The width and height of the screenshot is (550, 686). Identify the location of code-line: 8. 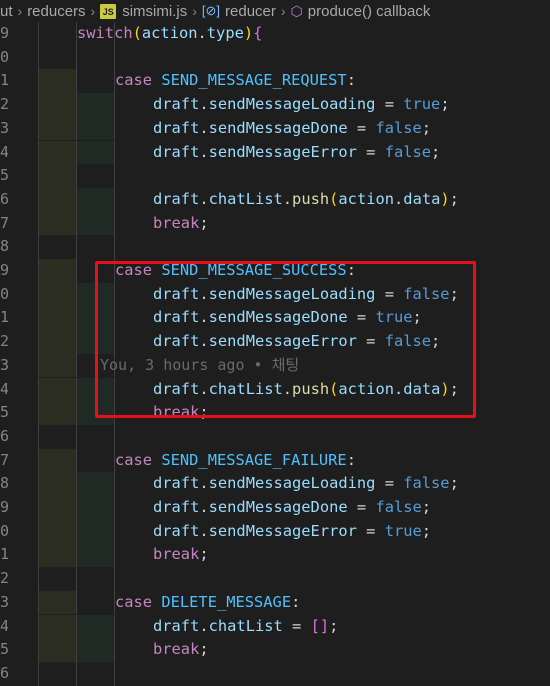
(275, 247).